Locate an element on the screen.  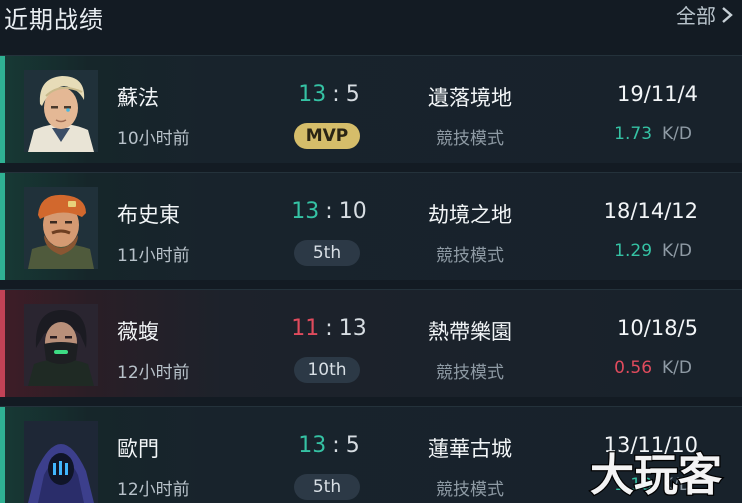
score-enemy: 13 is located at coordinates (352, 328).